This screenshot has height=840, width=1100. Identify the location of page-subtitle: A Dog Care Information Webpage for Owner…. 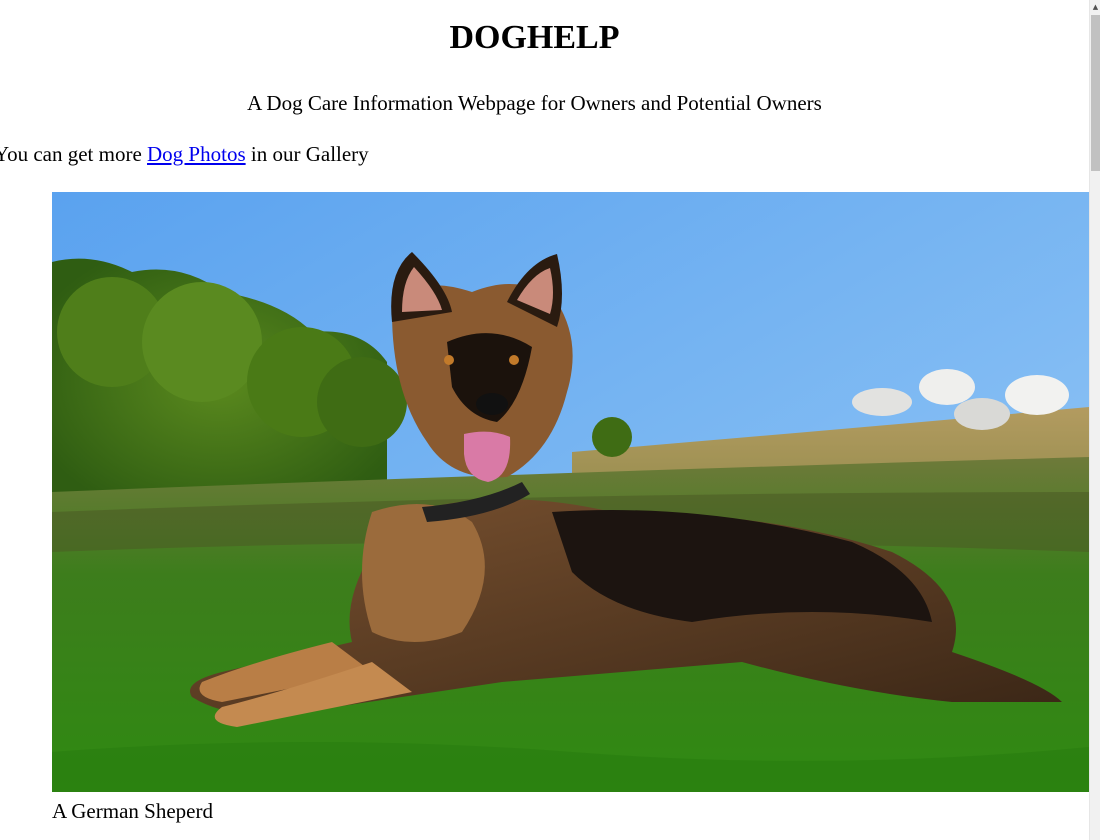
(534, 103).